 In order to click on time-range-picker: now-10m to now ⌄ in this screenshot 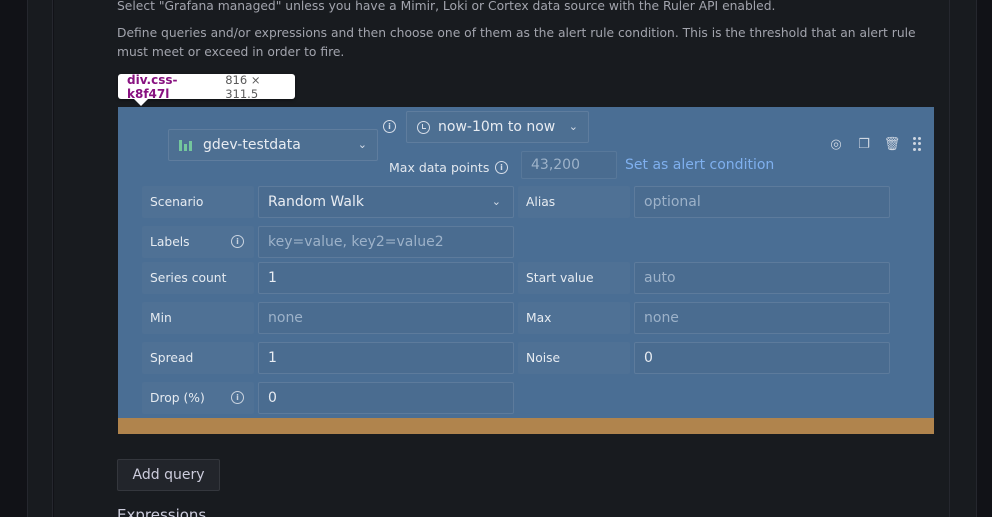, I will do `click(497, 127)`.